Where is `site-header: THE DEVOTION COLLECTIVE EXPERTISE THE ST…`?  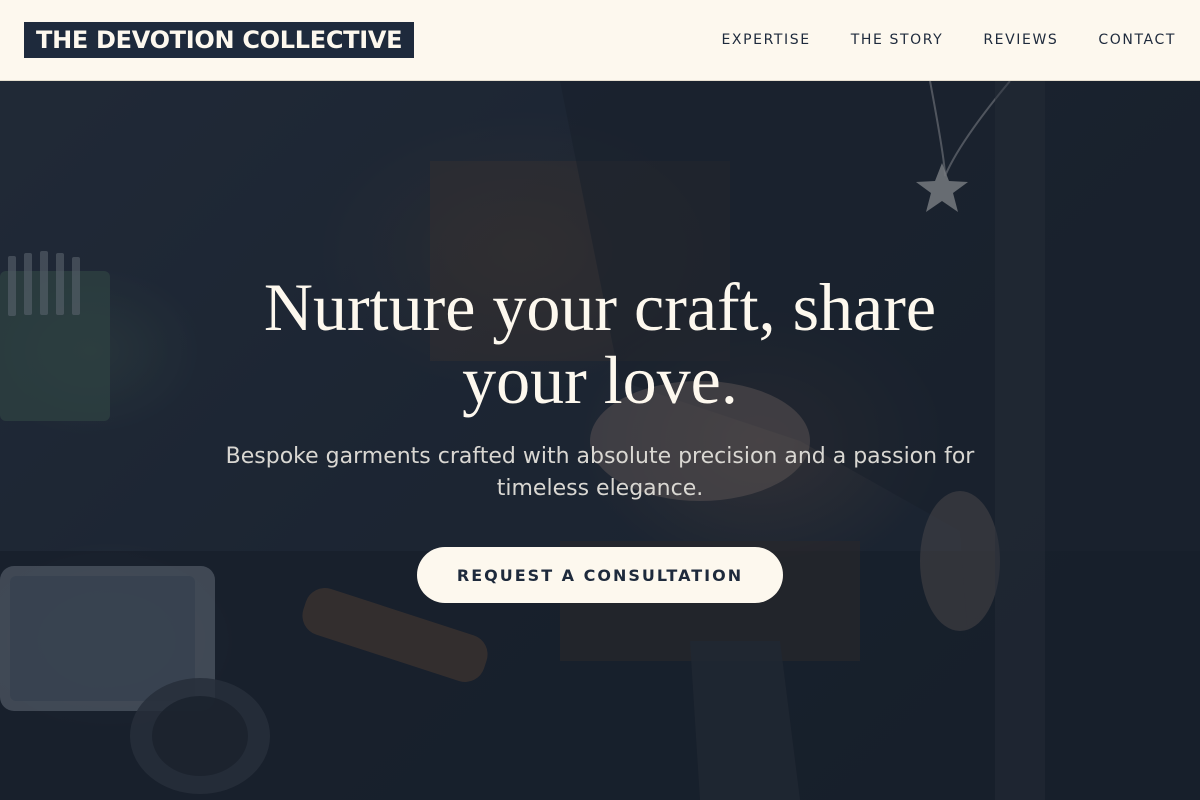
site-header: THE DEVOTION COLLECTIVE EXPERTISE THE ST… is located at coordinates (600, 40).